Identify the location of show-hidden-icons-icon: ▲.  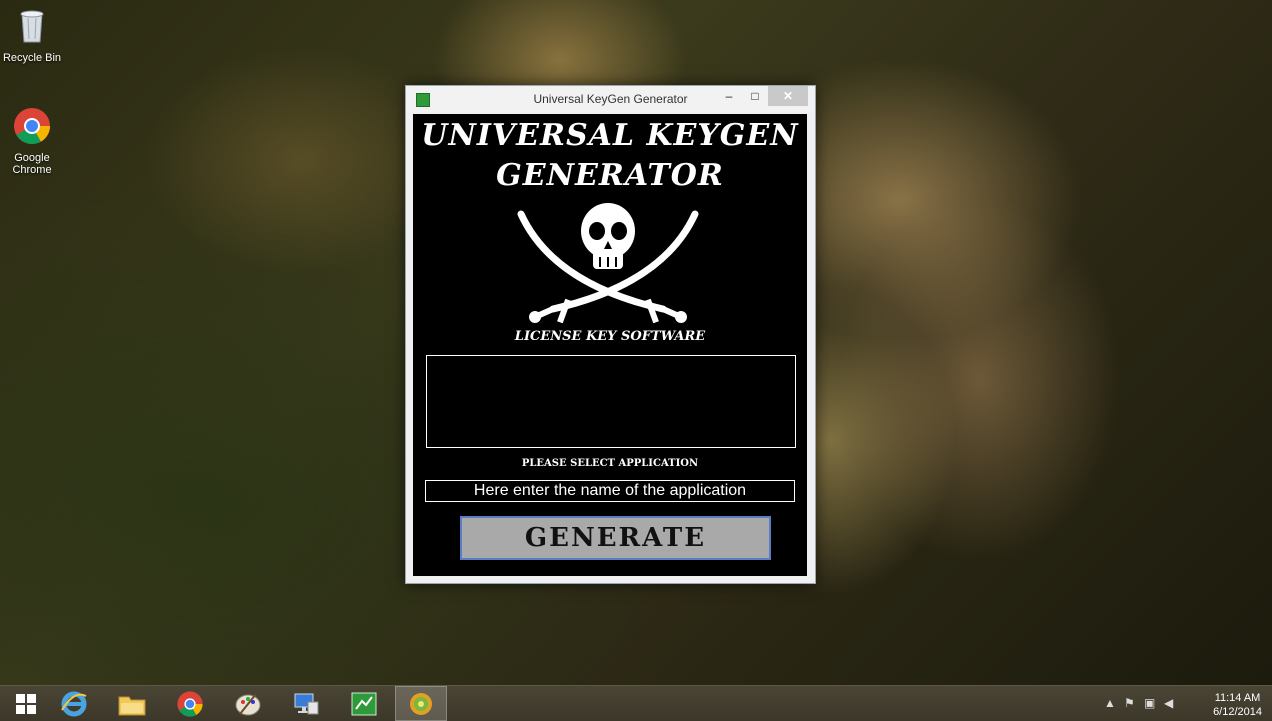
(1110, 703).